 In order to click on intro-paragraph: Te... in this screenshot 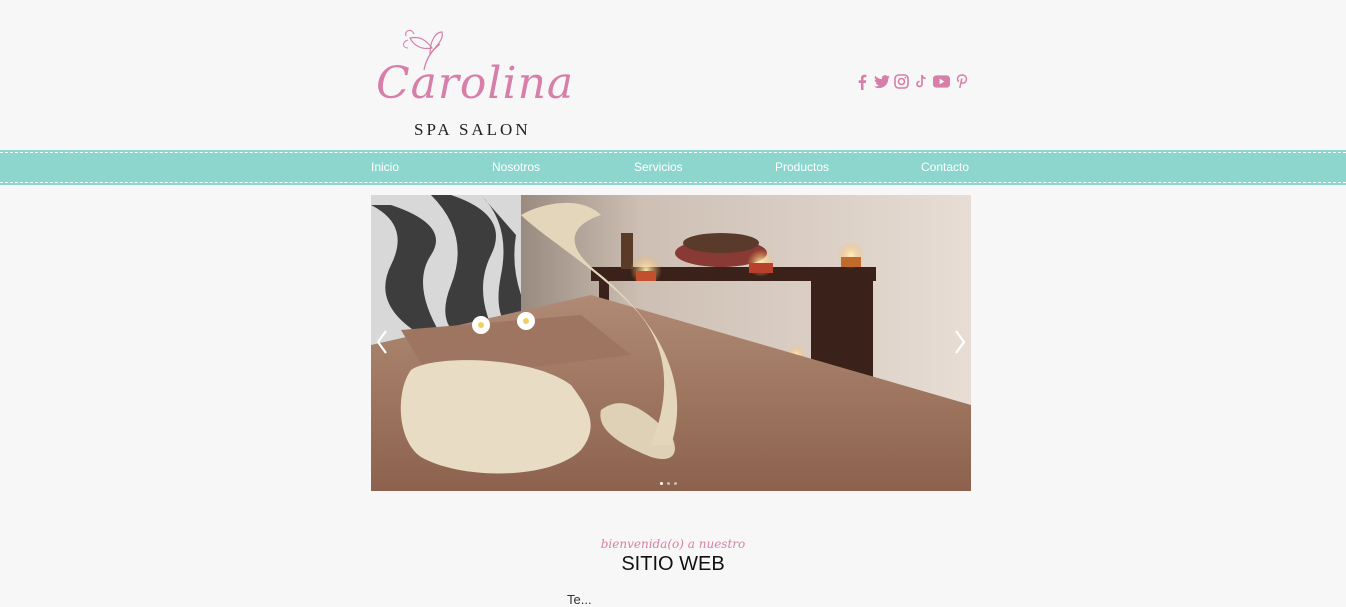, I will do `click(579, 599)`.